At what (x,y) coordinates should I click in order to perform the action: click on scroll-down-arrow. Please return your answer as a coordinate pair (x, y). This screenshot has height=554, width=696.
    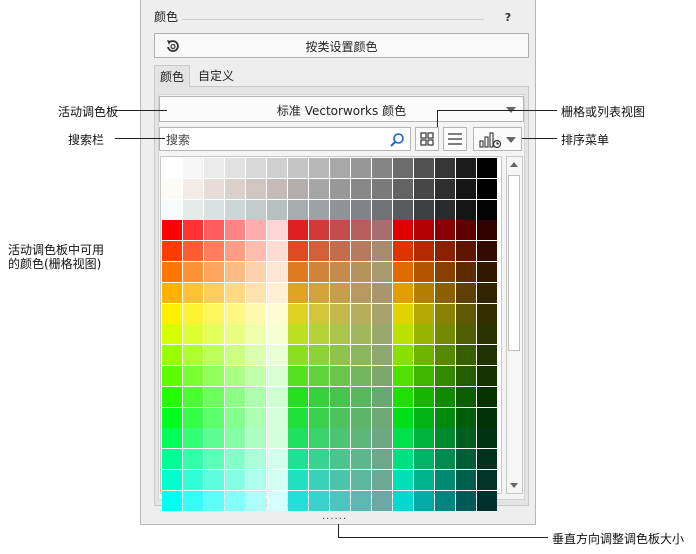
    Looking at the image, I should click on (514, 485).